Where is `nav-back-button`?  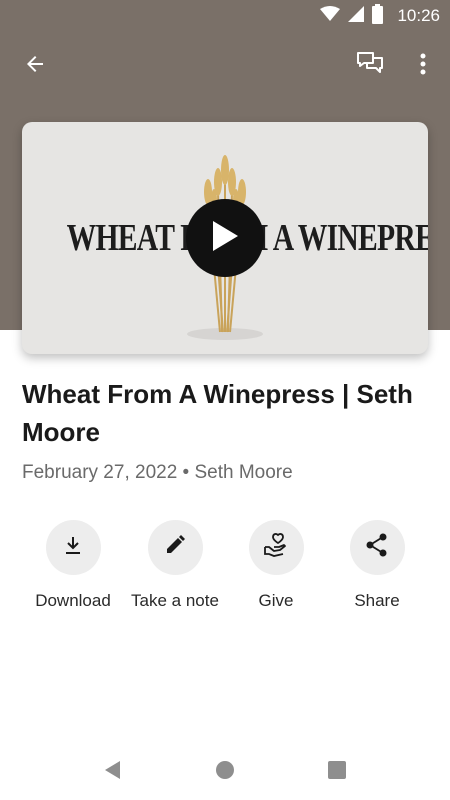 nav-back-button is located at coordinates (112, 772).